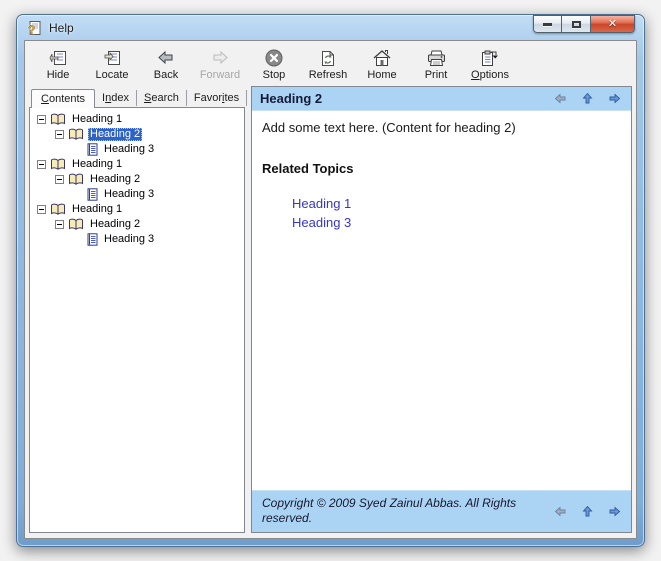 The height and width of the screenshot is (561, 661). I want to click on tab-index: Index, so click(116, 98).